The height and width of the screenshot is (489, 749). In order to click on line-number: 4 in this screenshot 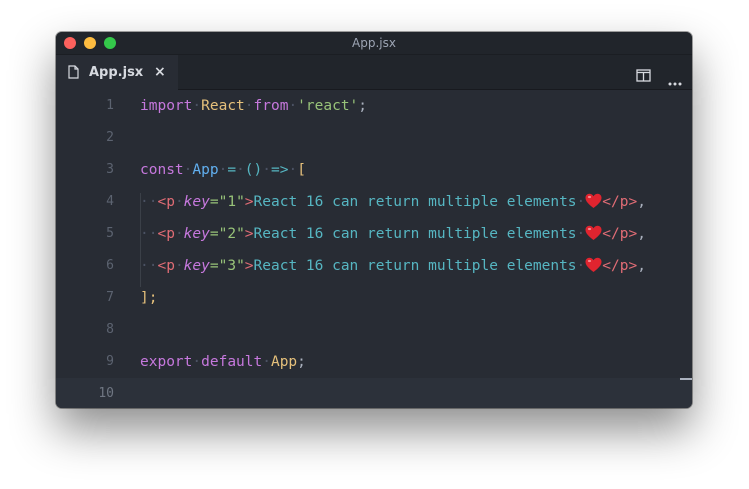, I will do `click(110, 201)`.